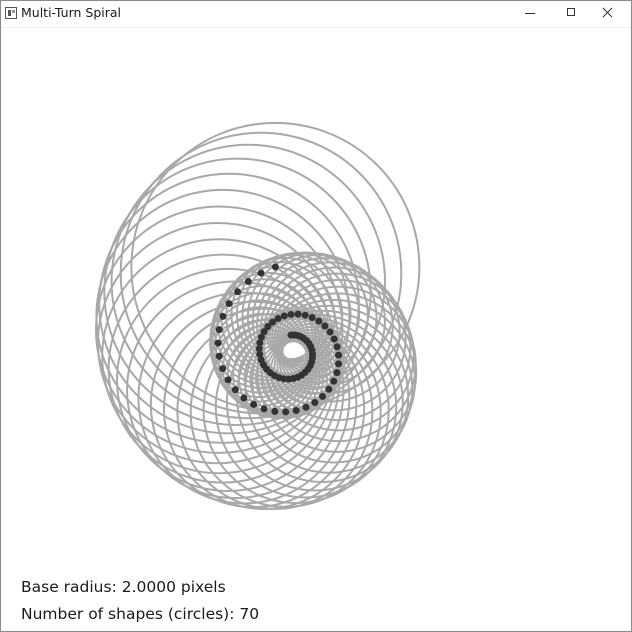 The image size is (632, 632). I want to click on base-radius-label: Base radius: 2.0000 pixels, so click(123, 587).